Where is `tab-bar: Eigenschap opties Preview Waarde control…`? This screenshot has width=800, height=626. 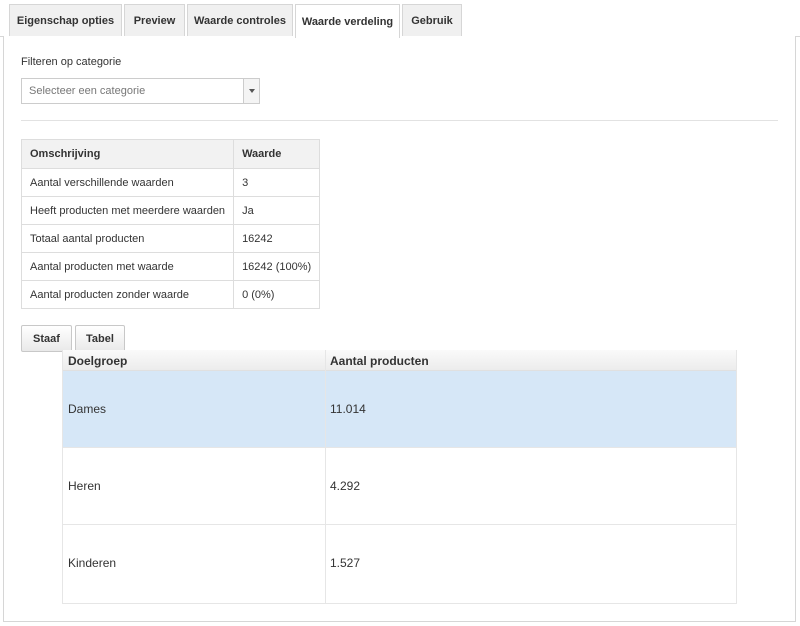
tab-bar: Eigenschap opties Preview Waarde control… is located at coordinates (400, 19).